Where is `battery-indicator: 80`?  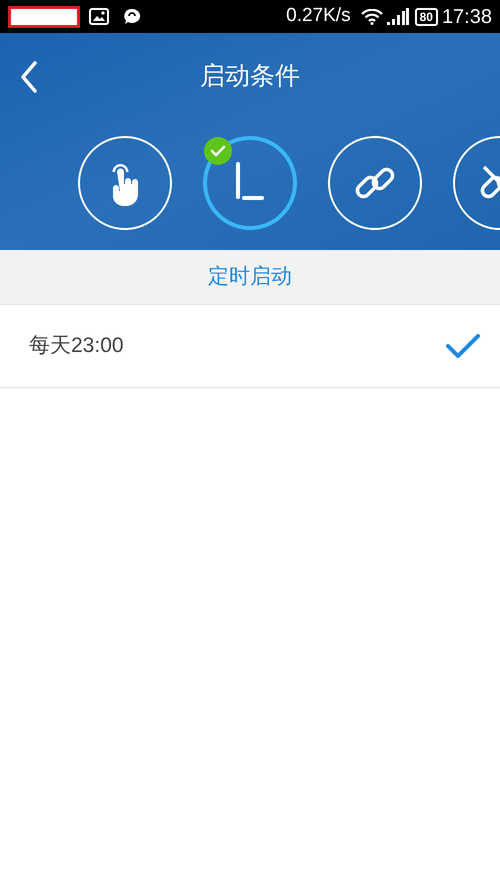 battery-indicator: 80 is located at coordinates (426, 17).